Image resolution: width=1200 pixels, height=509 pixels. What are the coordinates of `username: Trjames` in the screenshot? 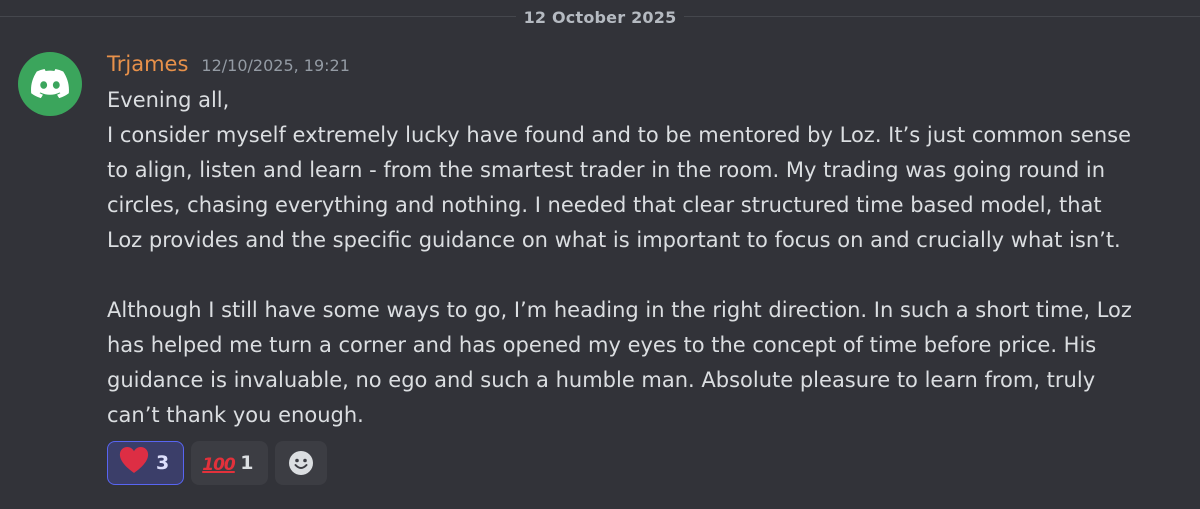 It's located at (147, 64).